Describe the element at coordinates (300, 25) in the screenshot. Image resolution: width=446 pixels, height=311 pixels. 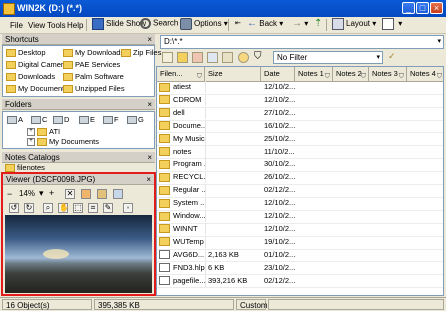
I see `forward-button: → ▾` at that location.